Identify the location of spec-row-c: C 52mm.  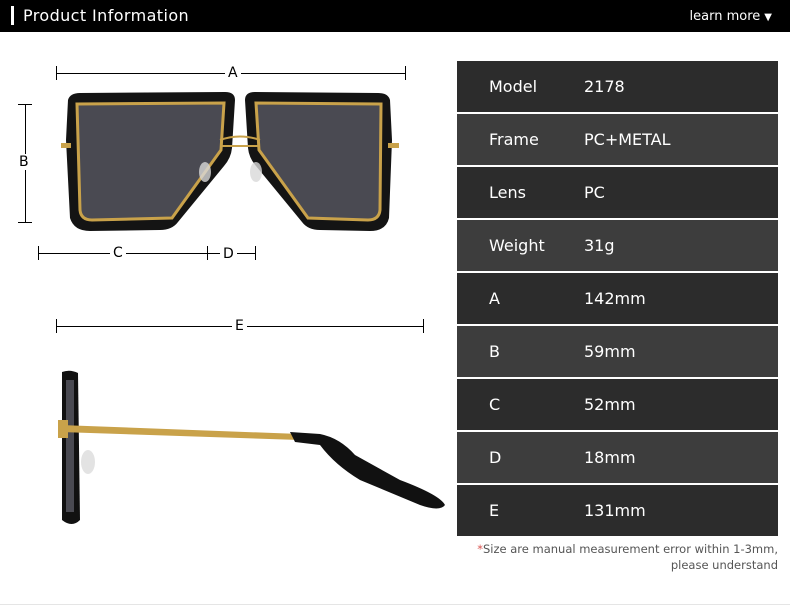
(617, 404).